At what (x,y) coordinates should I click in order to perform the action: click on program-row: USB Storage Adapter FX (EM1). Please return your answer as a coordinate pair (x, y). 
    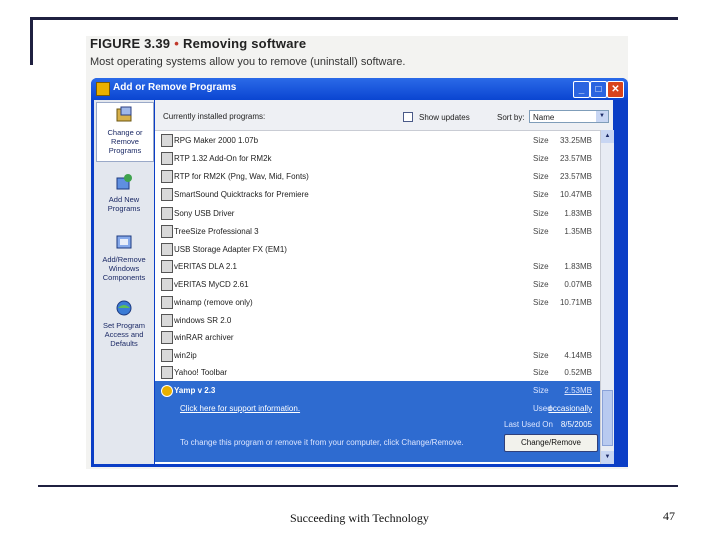
    Looking at the image, I should click on (377, 249).